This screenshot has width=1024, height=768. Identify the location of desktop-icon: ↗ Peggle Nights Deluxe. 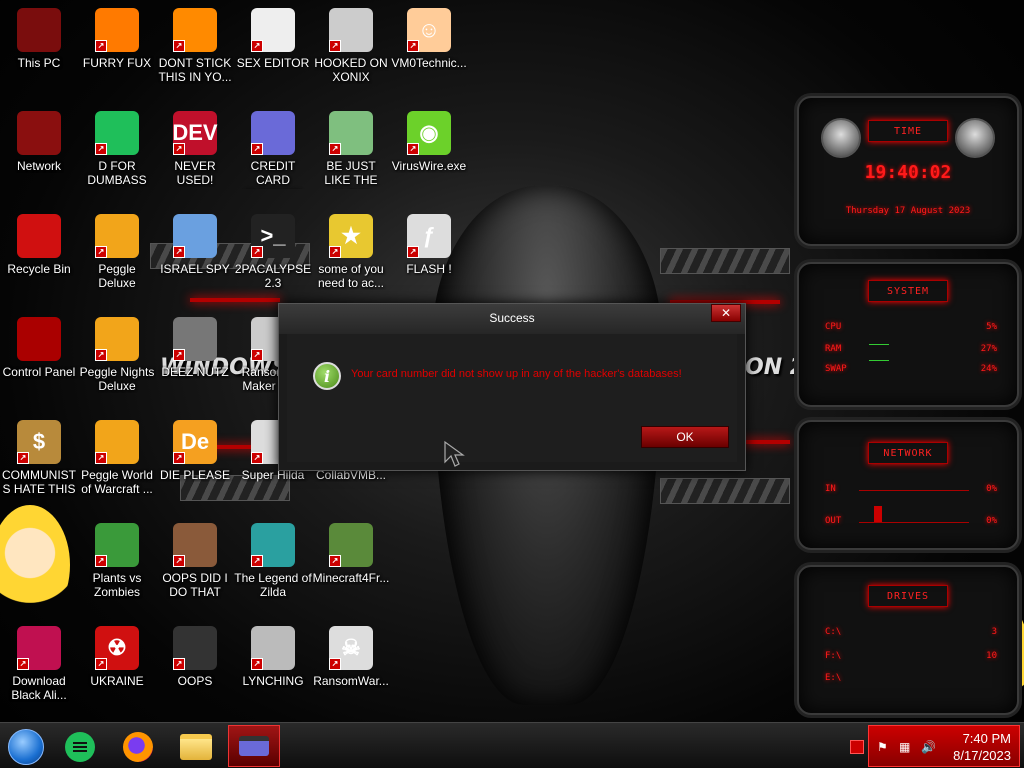
(117, 355).